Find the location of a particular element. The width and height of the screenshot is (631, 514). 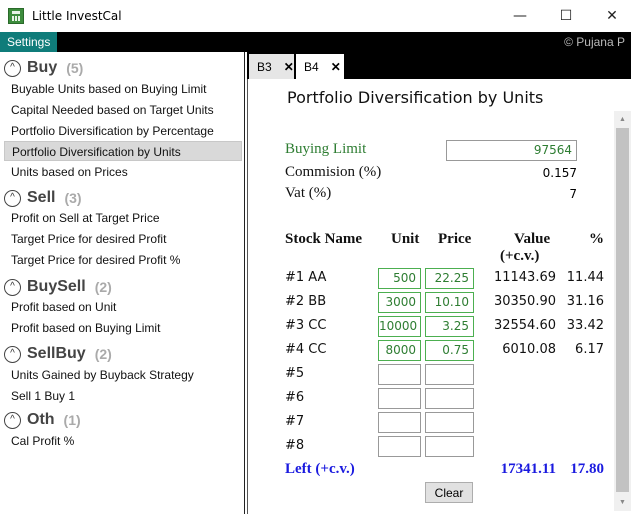

buying-limit-input: 97564 is located at coordinates (511, 150).